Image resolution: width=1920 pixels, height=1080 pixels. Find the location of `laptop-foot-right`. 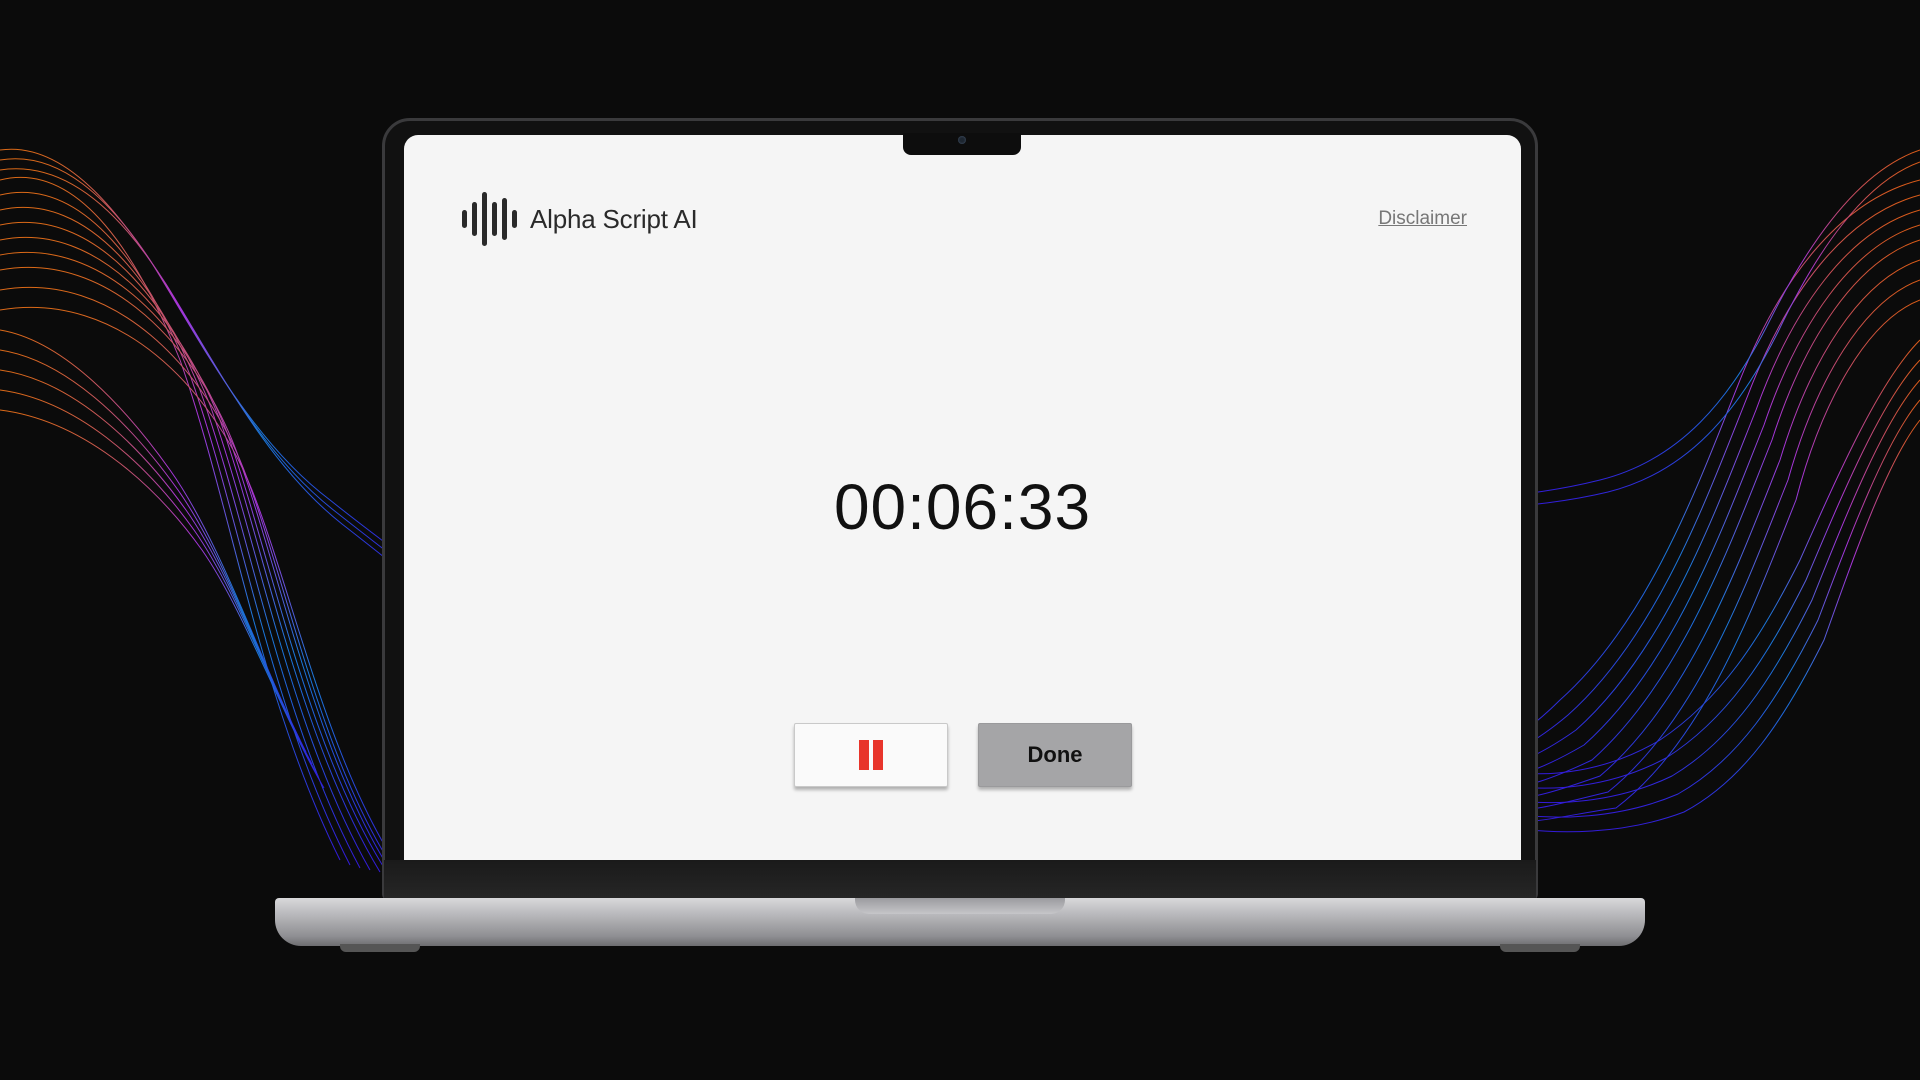

laptop-foot-right is located at coordinates (1540, 948).